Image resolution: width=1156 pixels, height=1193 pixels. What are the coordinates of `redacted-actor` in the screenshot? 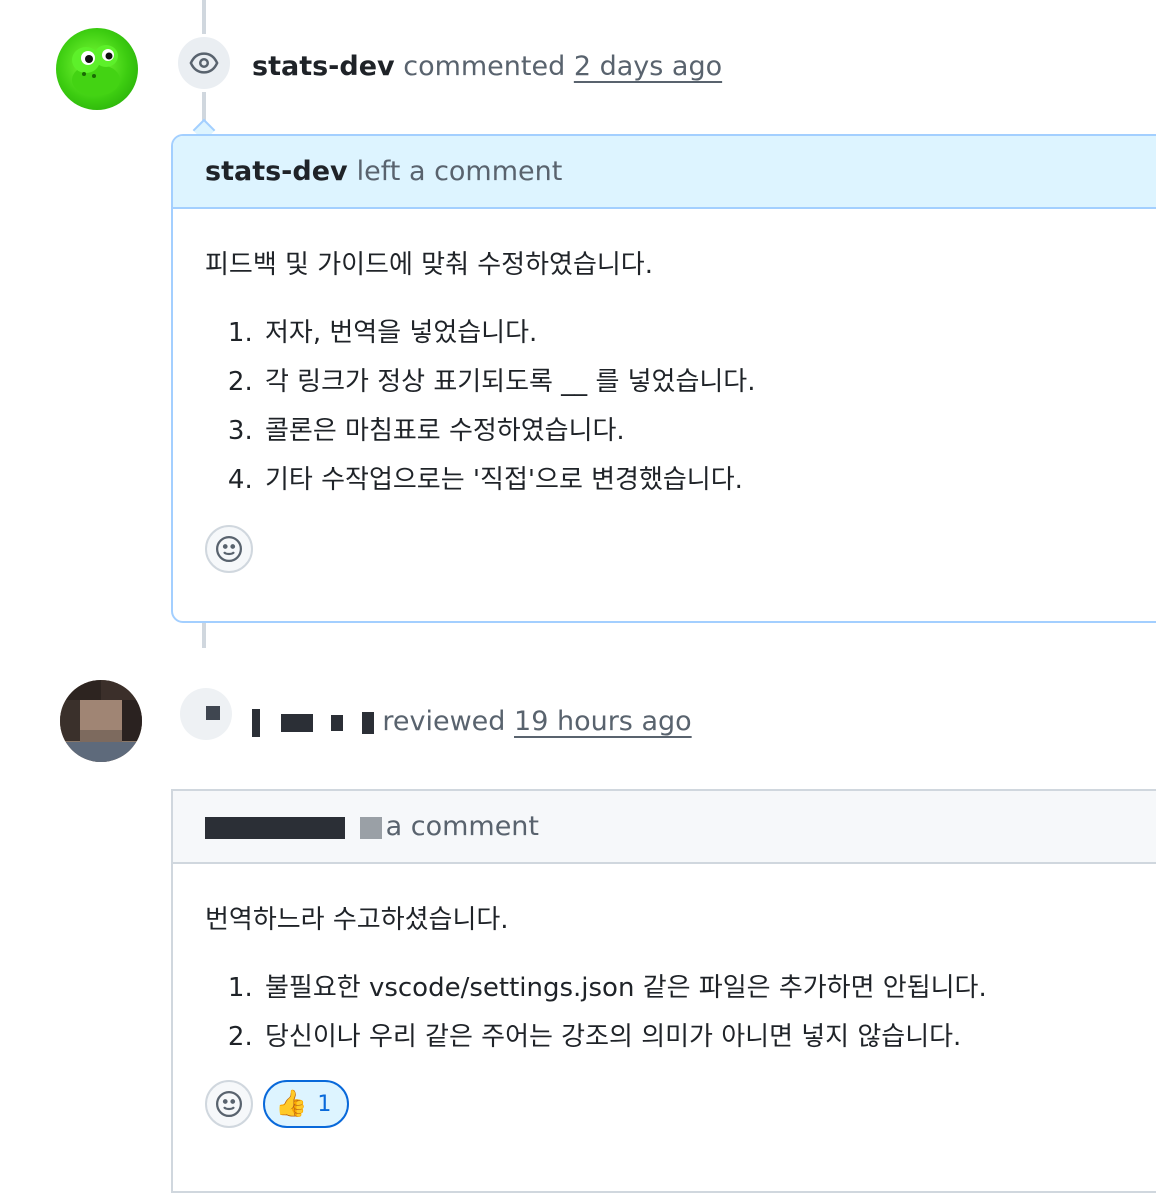 It's located at (317, 721).